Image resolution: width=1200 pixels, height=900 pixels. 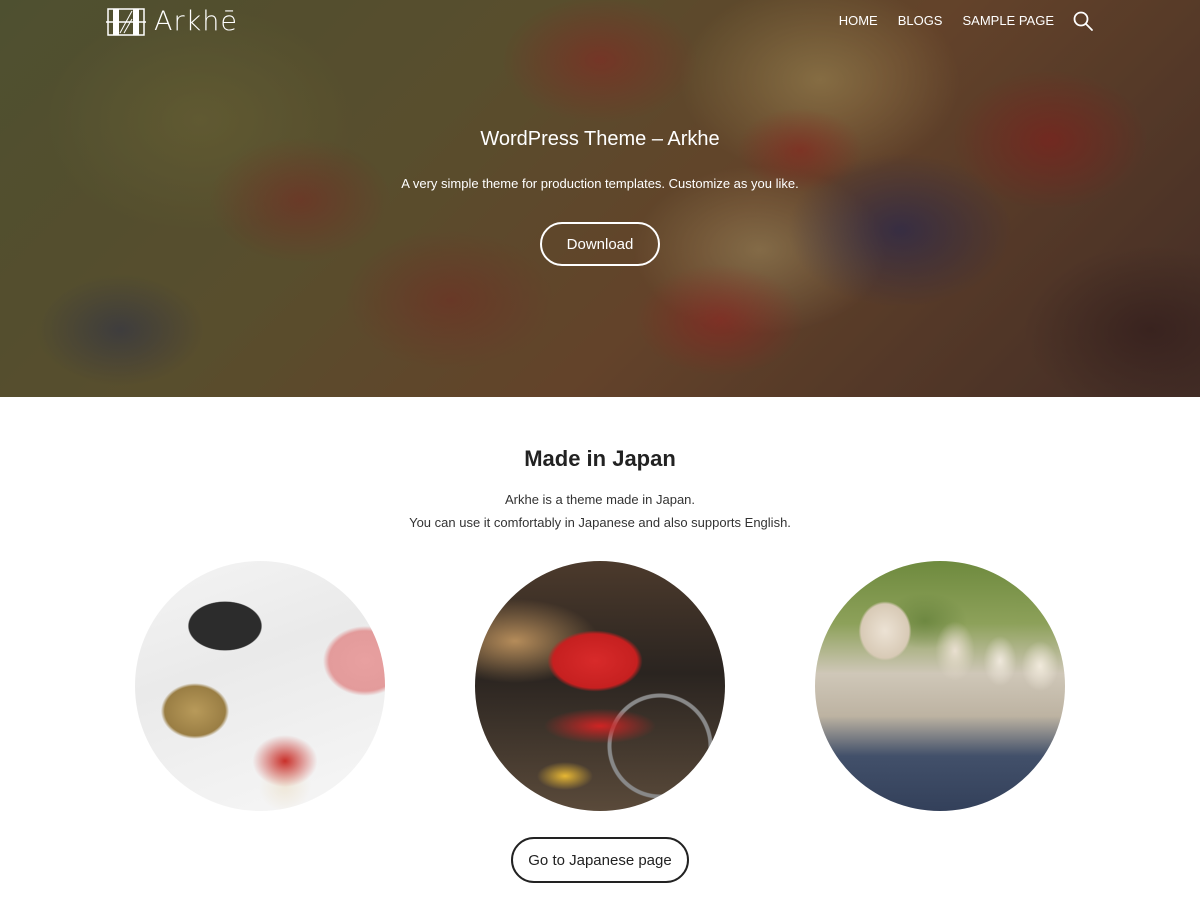 I want to click on nav-home: HOME, so click(x=858, y=21).